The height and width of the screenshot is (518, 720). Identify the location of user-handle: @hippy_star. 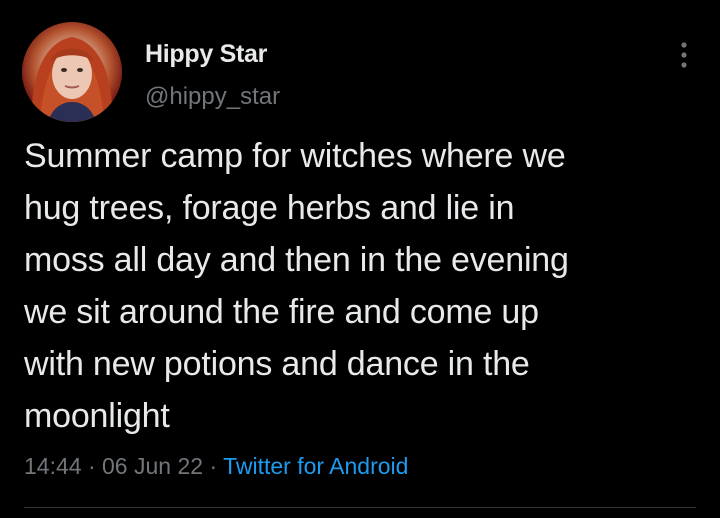
(212, 97).